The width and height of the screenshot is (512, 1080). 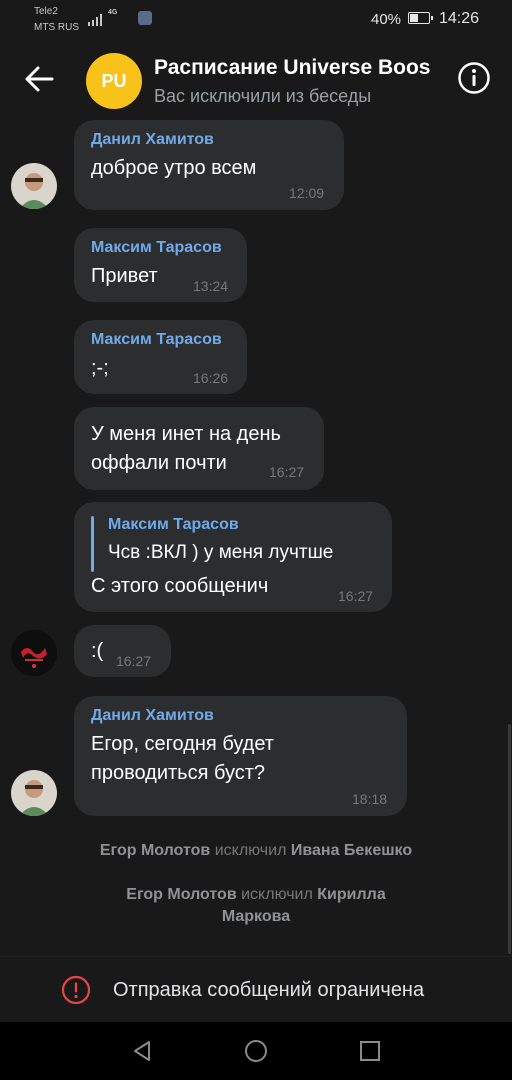 I want to click on message-text: С этого сообщенич, so click(x=180, y=586).